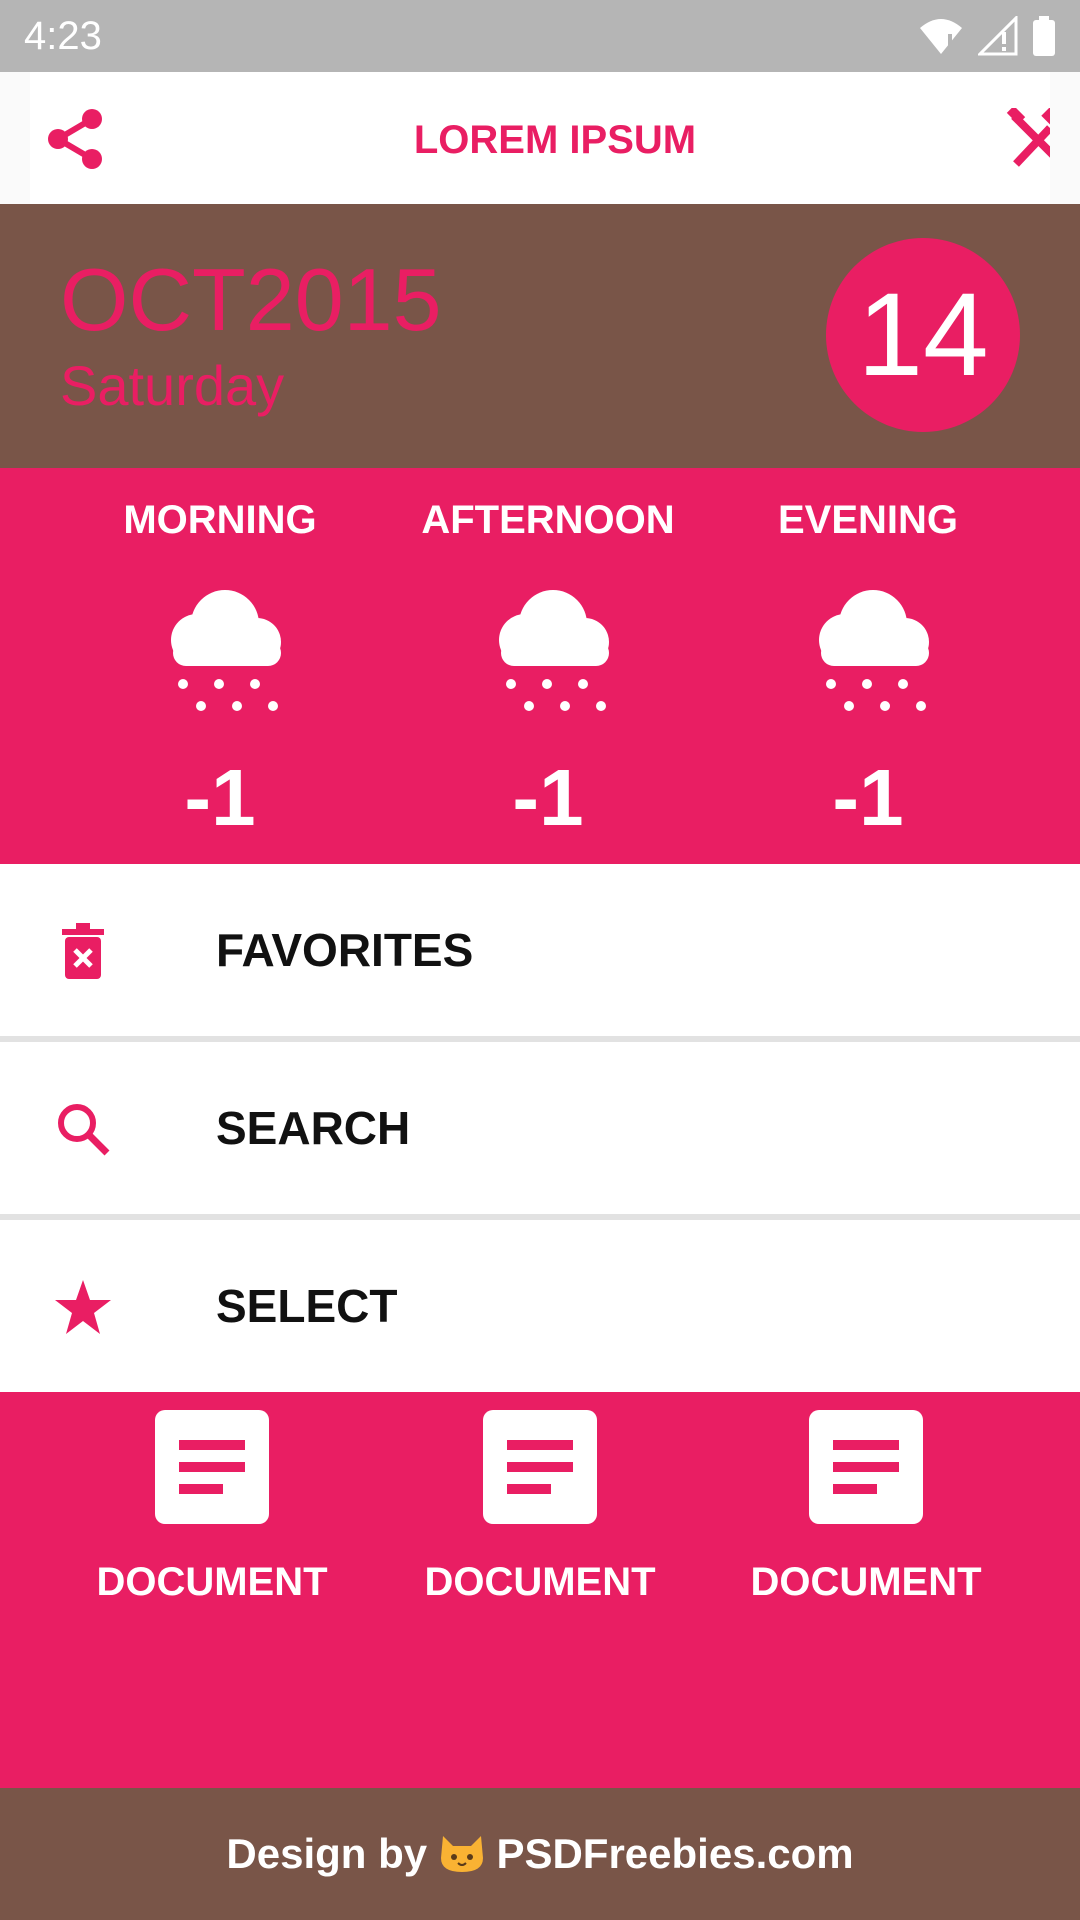  I want to click on date-header: OCT2015 Saturday 14, so click(540, 336).